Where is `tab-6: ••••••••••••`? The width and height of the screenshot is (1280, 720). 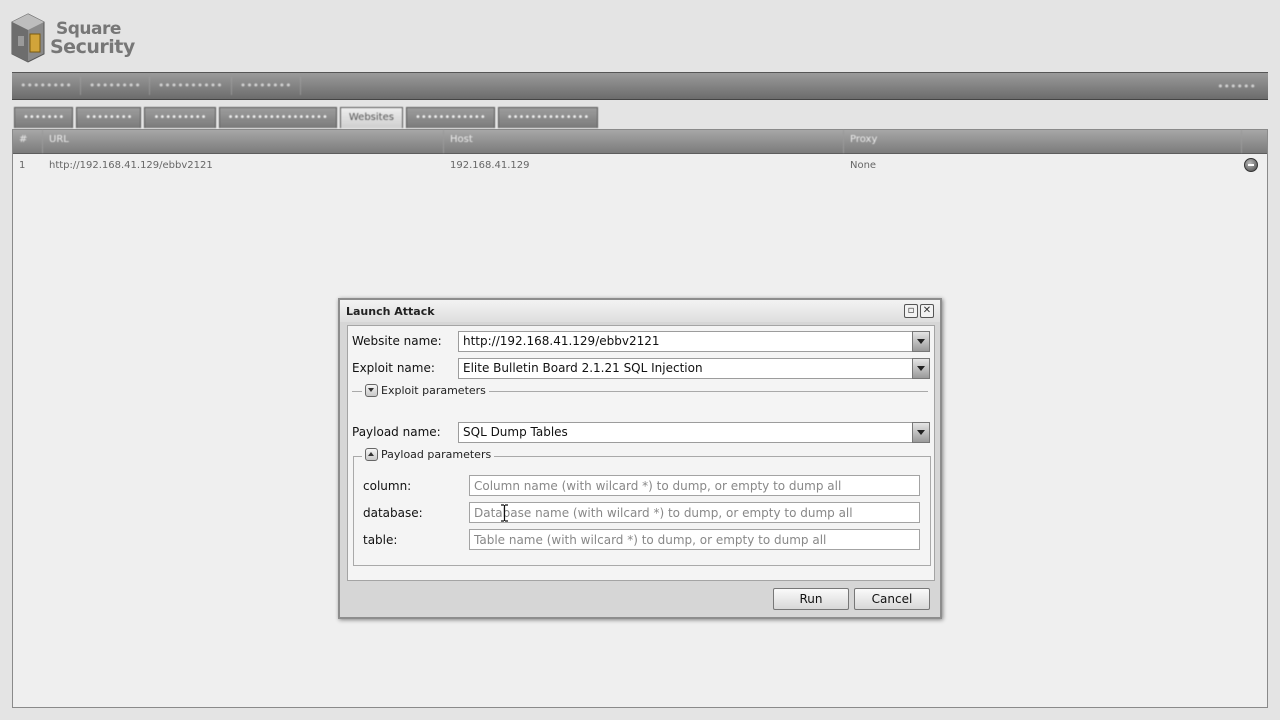
tab-6: •••••••••••• is located at coordinates (450, 117).